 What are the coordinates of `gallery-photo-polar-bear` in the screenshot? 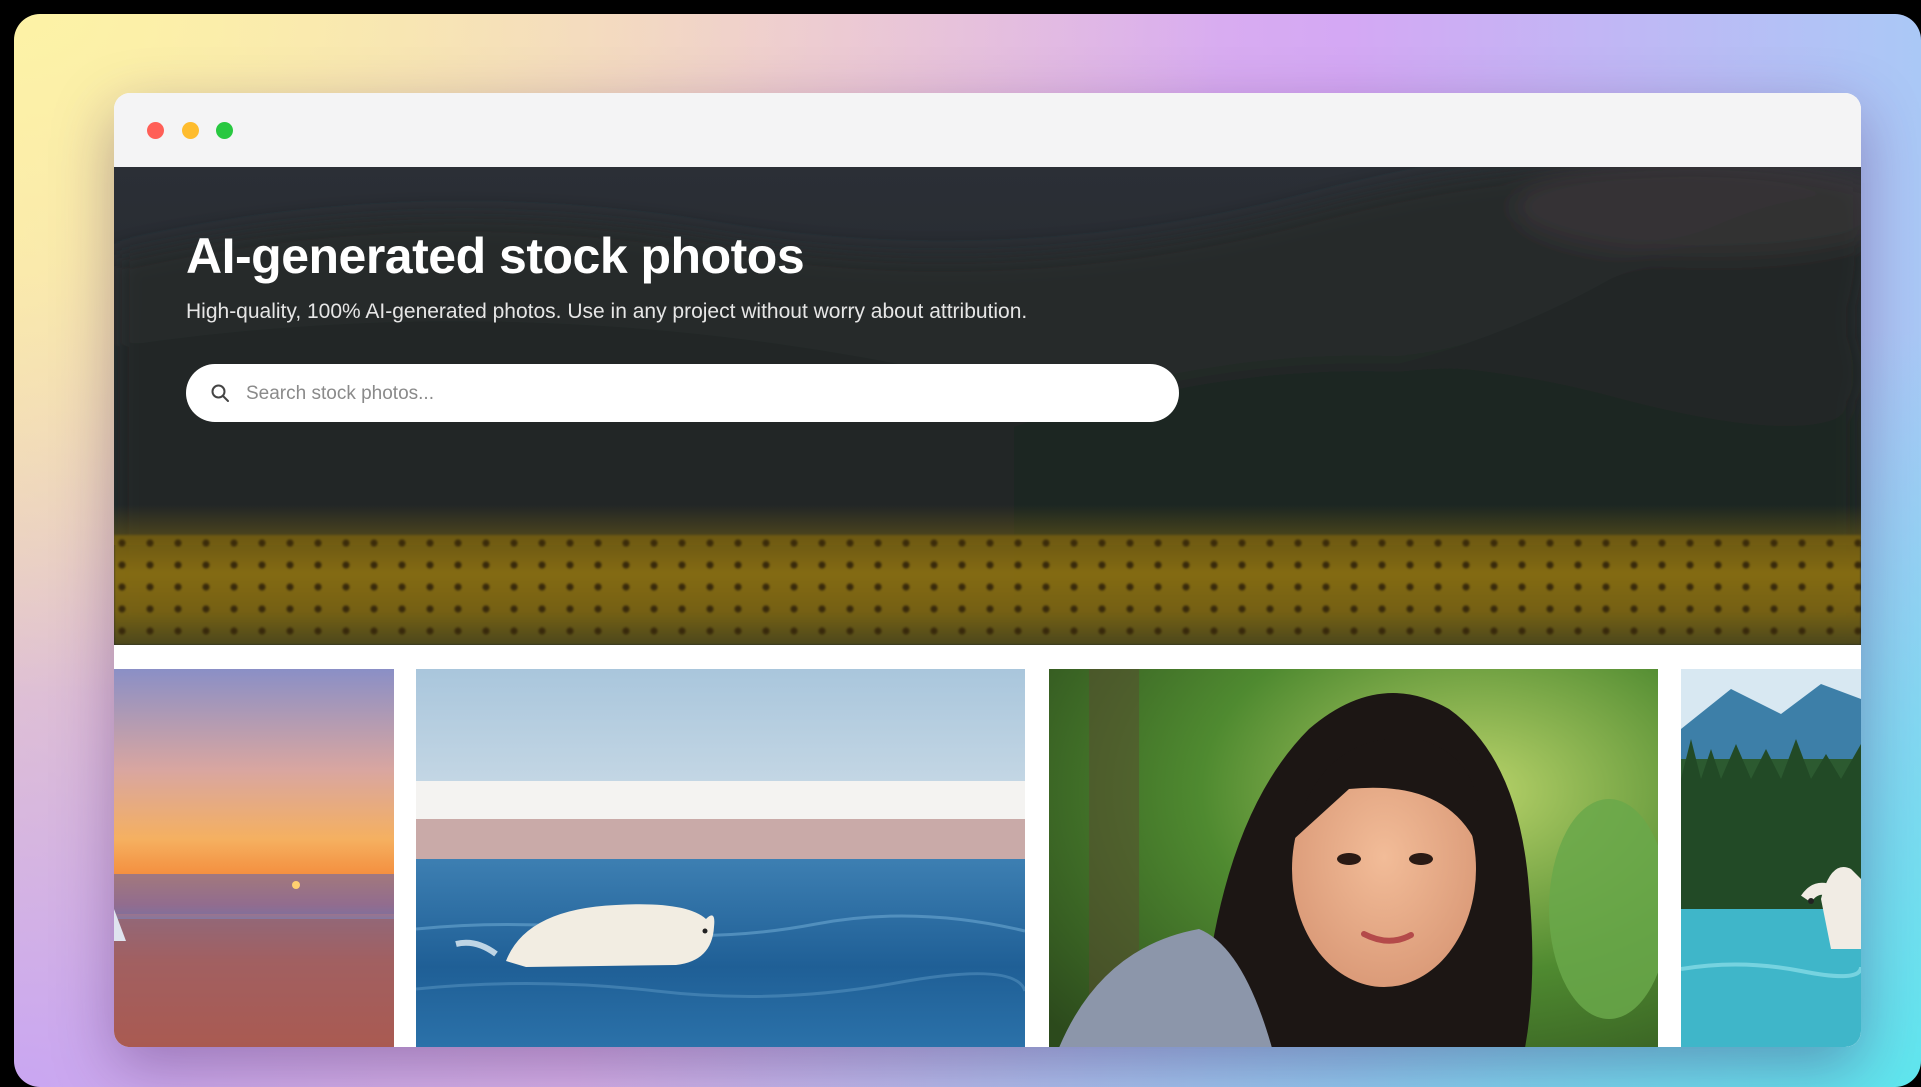 It's located at (720, 858).